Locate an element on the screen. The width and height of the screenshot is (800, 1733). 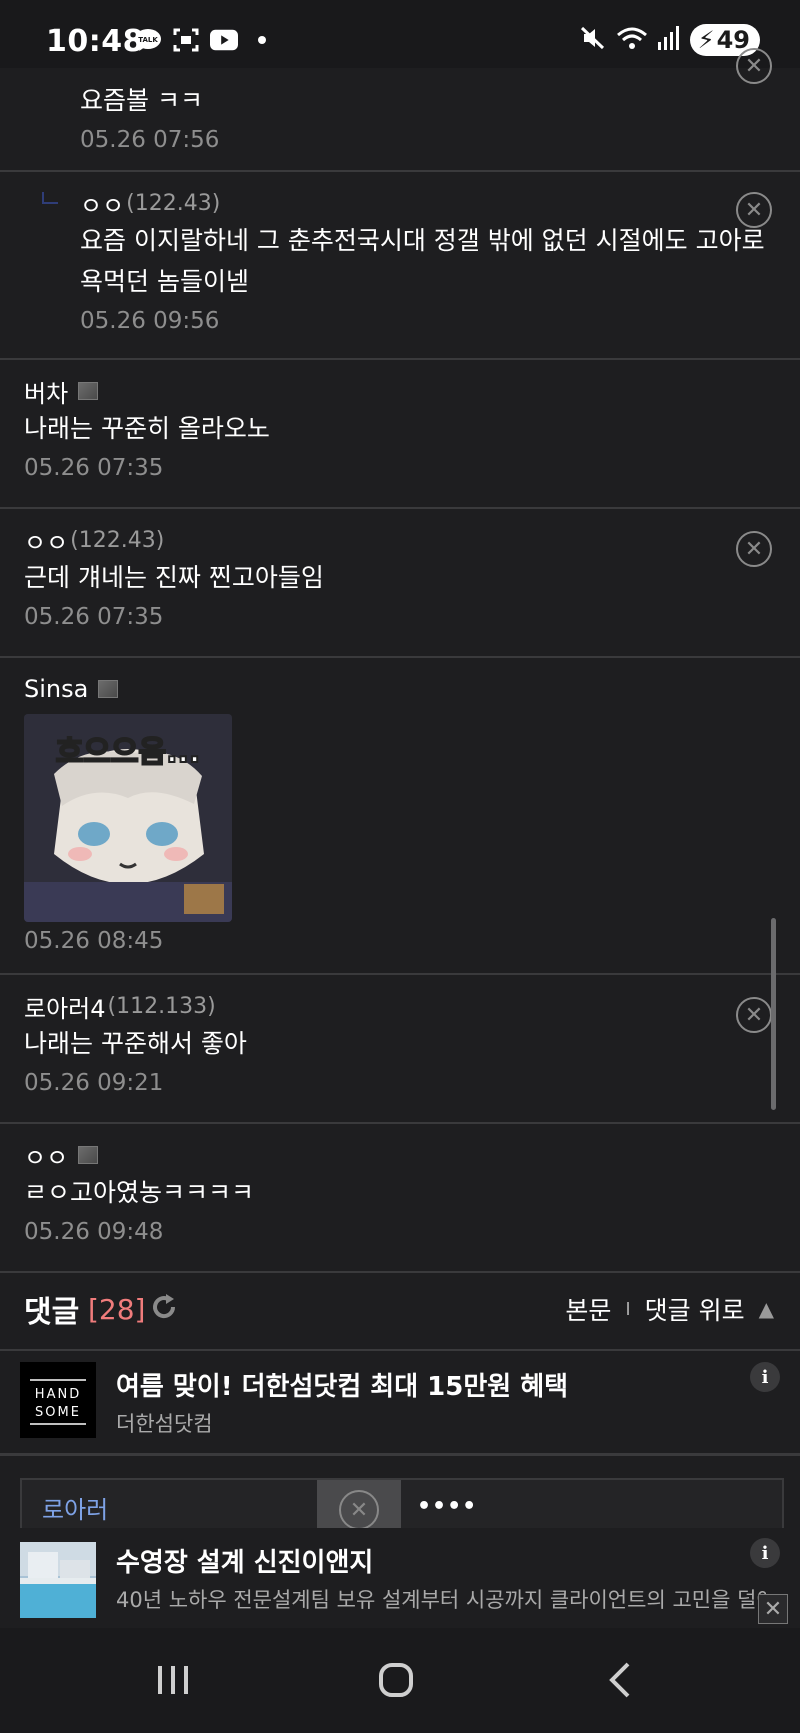
divider is located at coordinates (400, 1454).